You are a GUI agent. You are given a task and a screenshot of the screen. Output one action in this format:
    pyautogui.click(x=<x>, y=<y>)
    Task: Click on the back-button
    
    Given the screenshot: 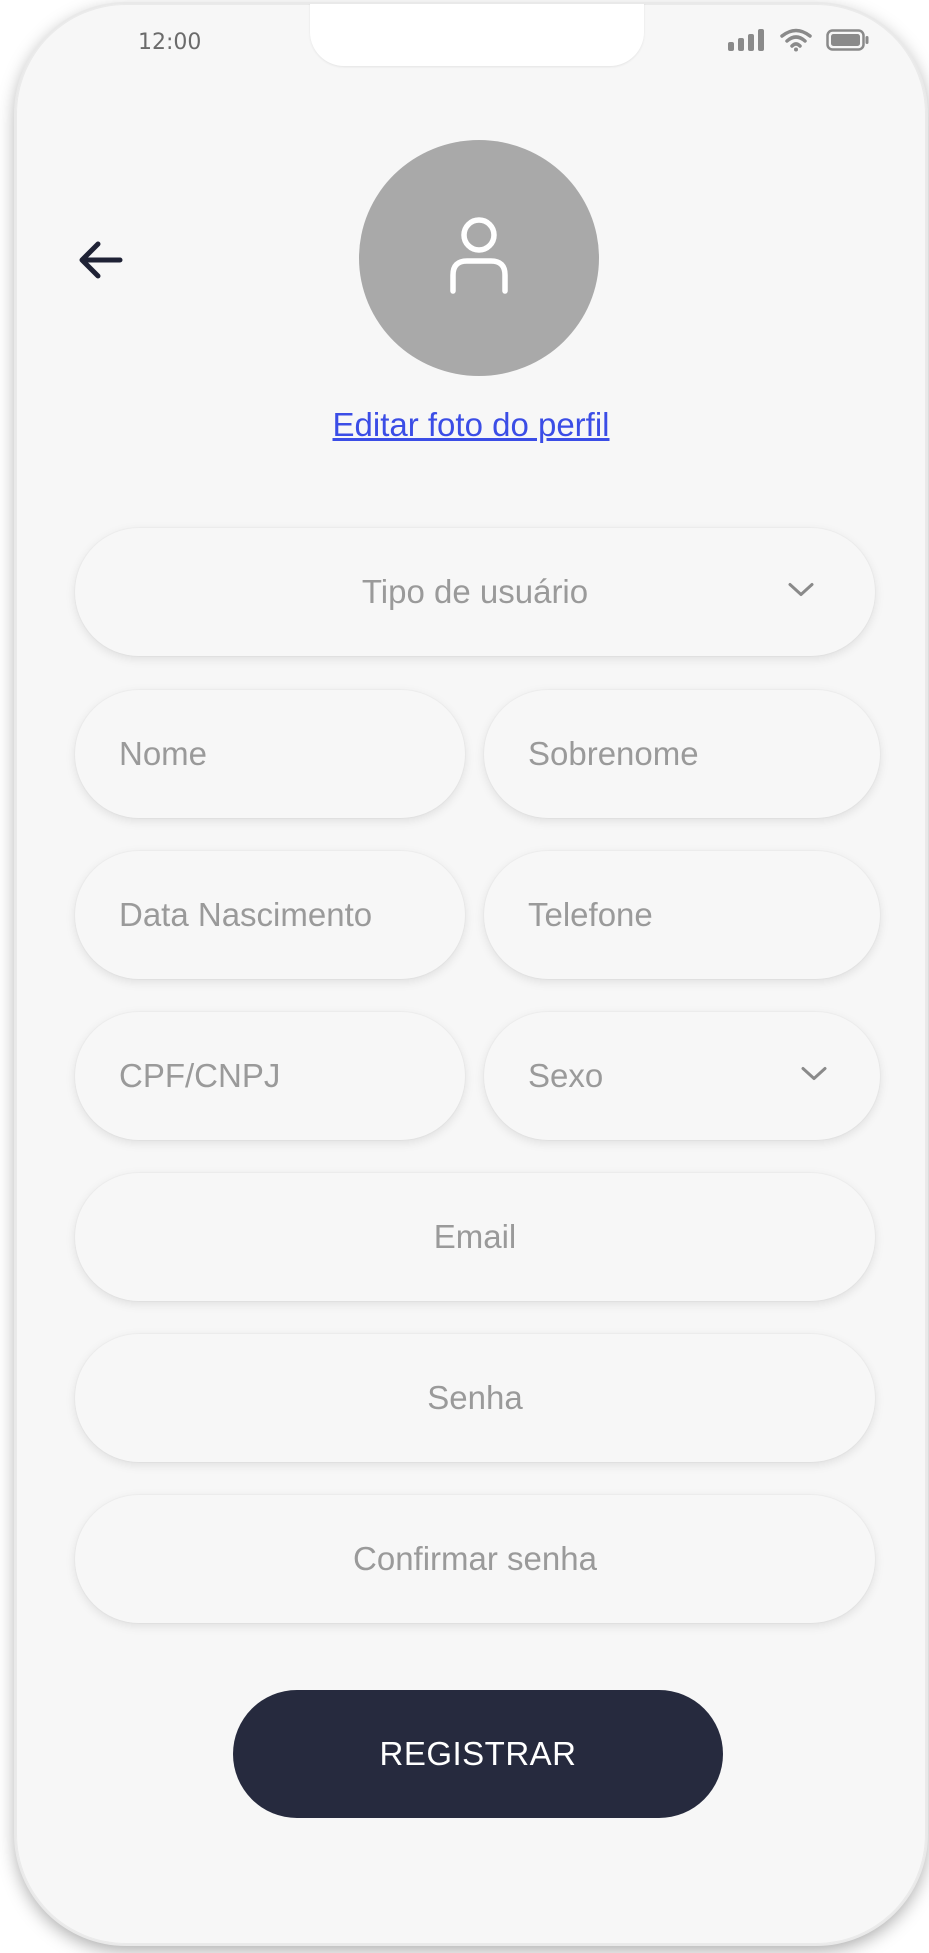 What is the action you would take?
    pyautogui.click(x=100, y=262)
    